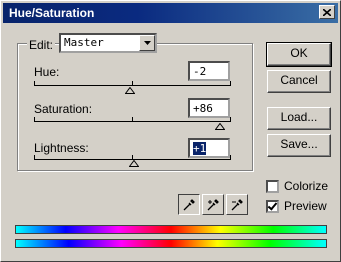 This screenshot has width=341, height=262. What do you see at coordinates (306, 186) in the screenshot?
I see `colorize-label: Colorize` at bounding box center [306, 186].